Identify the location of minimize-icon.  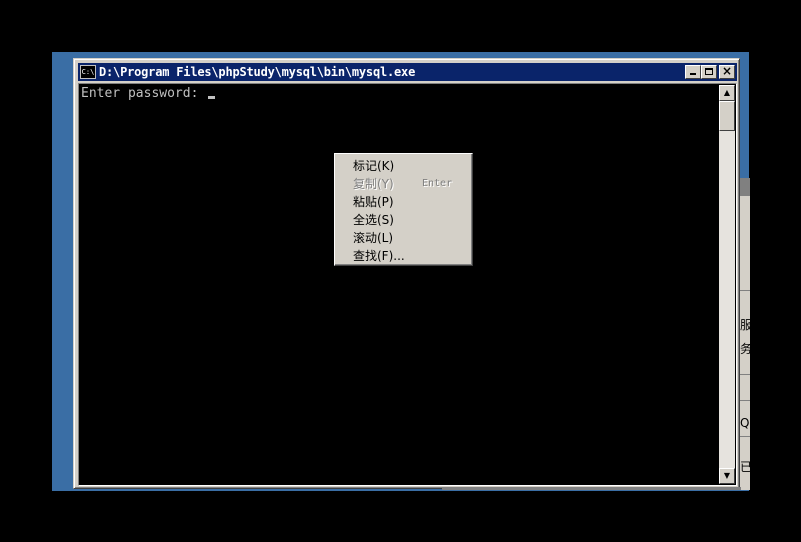
(693, 74).